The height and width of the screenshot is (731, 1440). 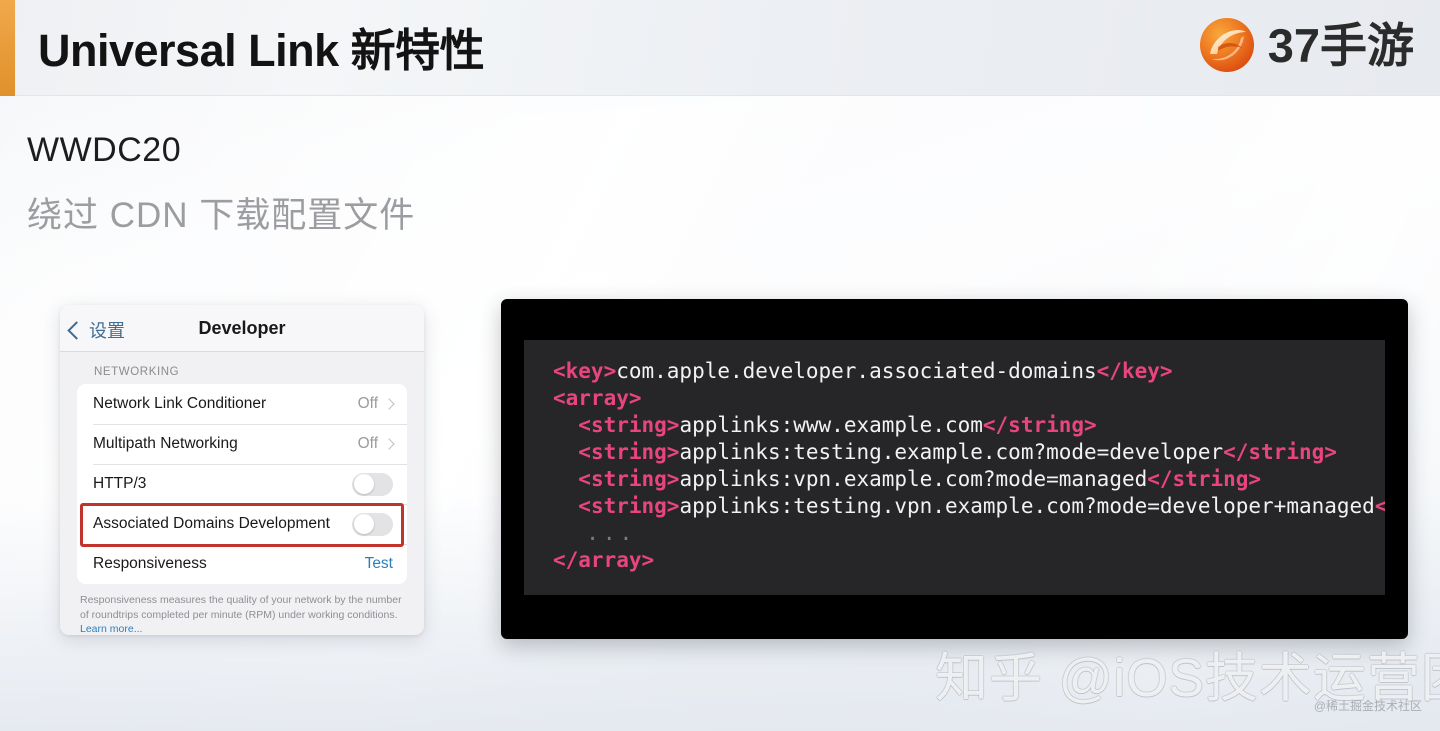 What do you see at coordinates (1134, 371) in the screenshot?
I see `code-token: </key>` at bounding box center [1134, 371].